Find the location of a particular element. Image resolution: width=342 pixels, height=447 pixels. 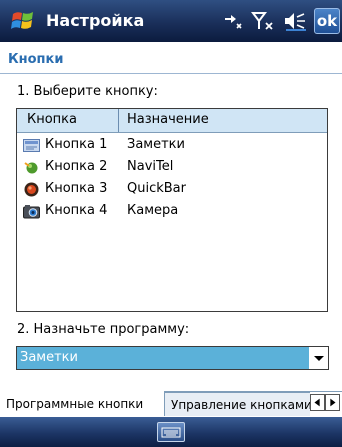

tab-scroll-left-icon is located at coordinates (317, 402).